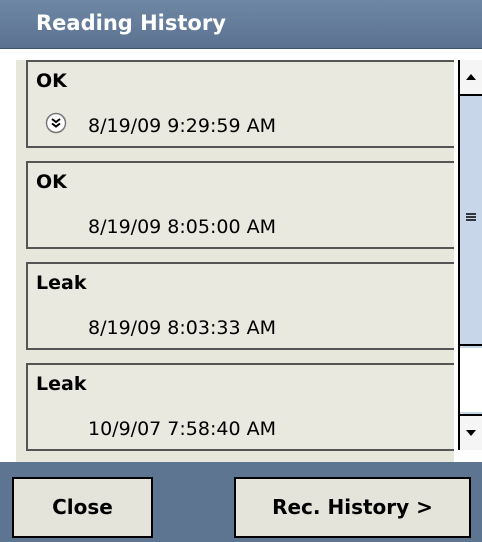 The image size is (482, 542). What do you see at coordinates (352, 507) in the screenshot?
I see `rec-history-button: Rec. History >` at bounding box center [352, 507].